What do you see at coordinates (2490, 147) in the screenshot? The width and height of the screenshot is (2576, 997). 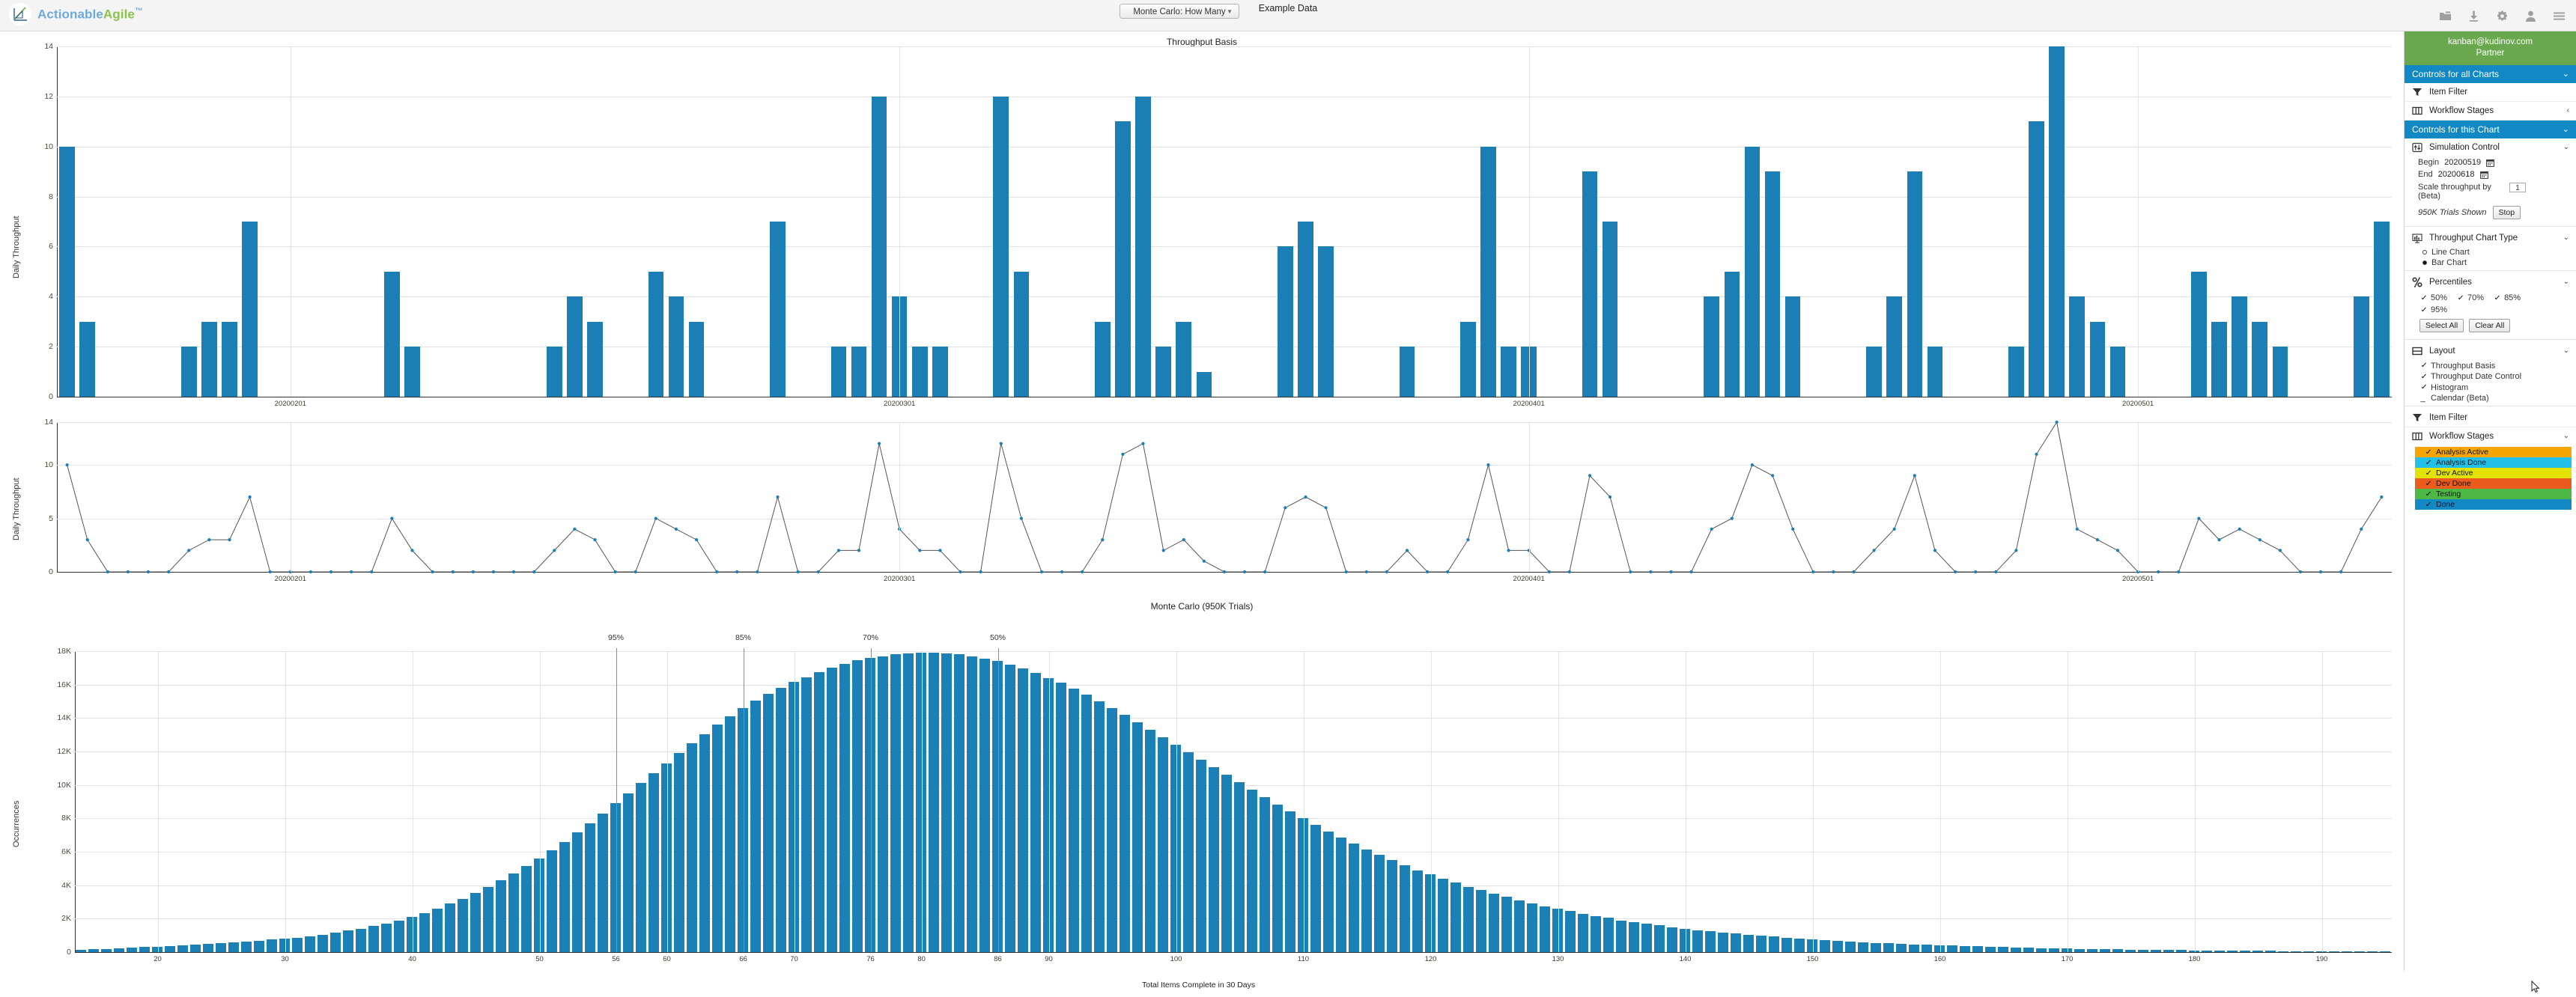 I see `simulation-control-header: Simulation Control ⌄` at bounding box center [2490, 147].